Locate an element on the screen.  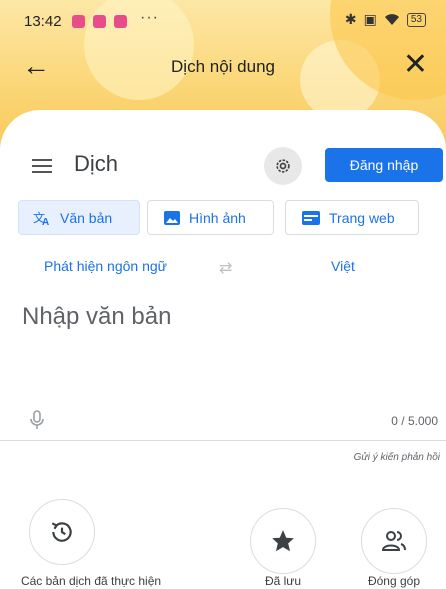
sign-in-button: Đăng nhập is located at coordinates (384, 165).